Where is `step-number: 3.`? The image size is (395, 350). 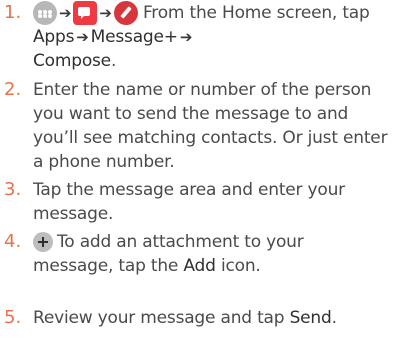
step-number: 3. is located at coordinates (13, 189).